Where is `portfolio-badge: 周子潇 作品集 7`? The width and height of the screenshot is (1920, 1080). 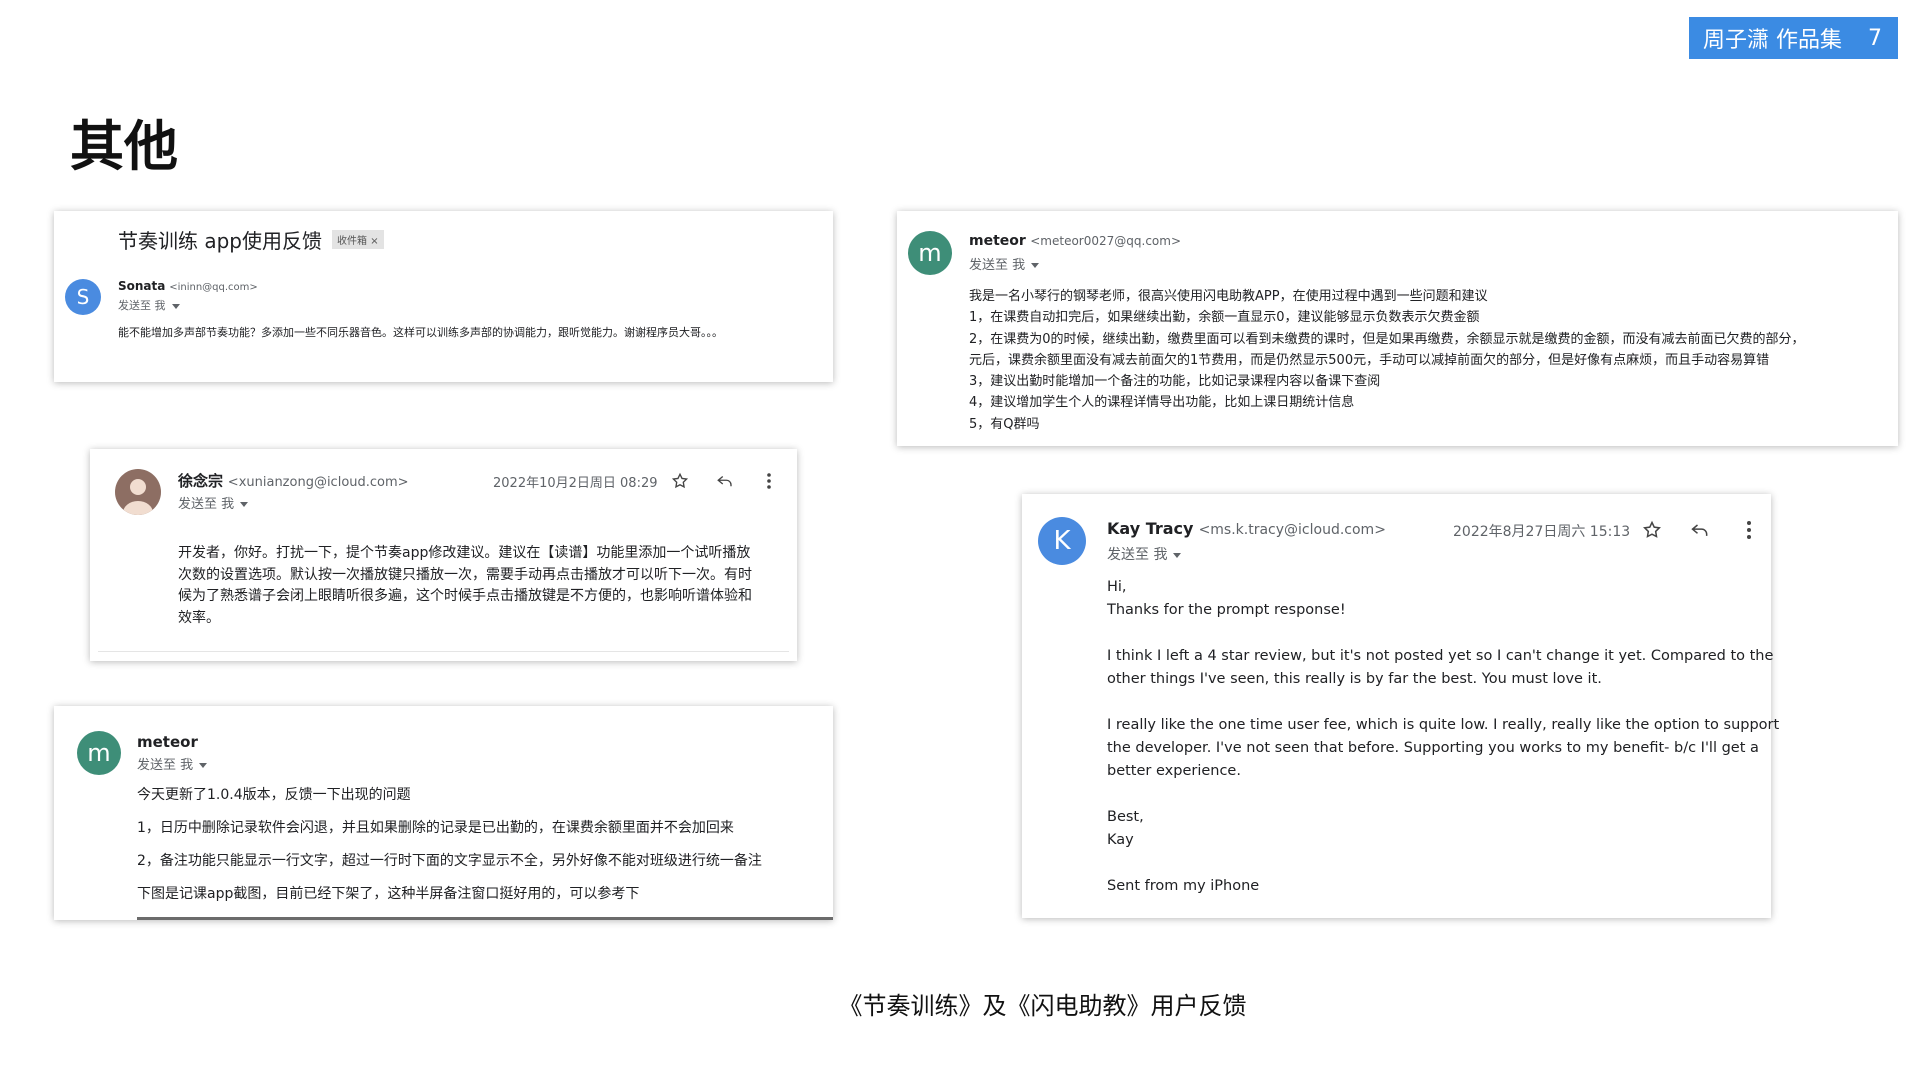
portfolio-badge: 周子潇 作品集 7 is located at coordinates (1793, 38).